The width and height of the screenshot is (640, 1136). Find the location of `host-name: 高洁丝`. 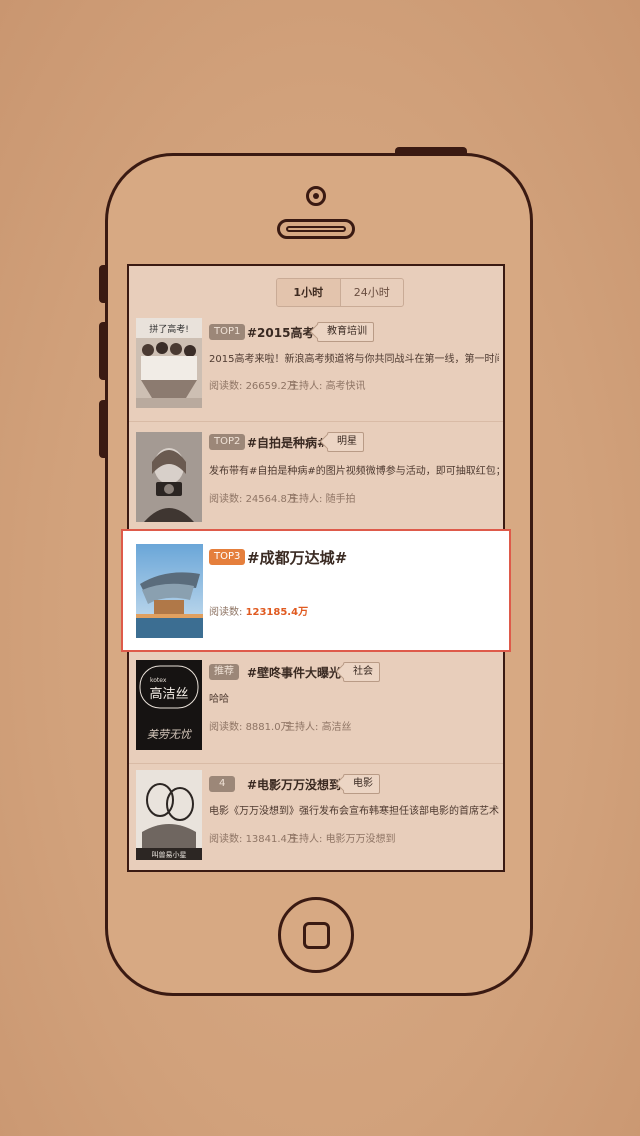

host-name: 高洁丝 is located at coordinates (337, 727).